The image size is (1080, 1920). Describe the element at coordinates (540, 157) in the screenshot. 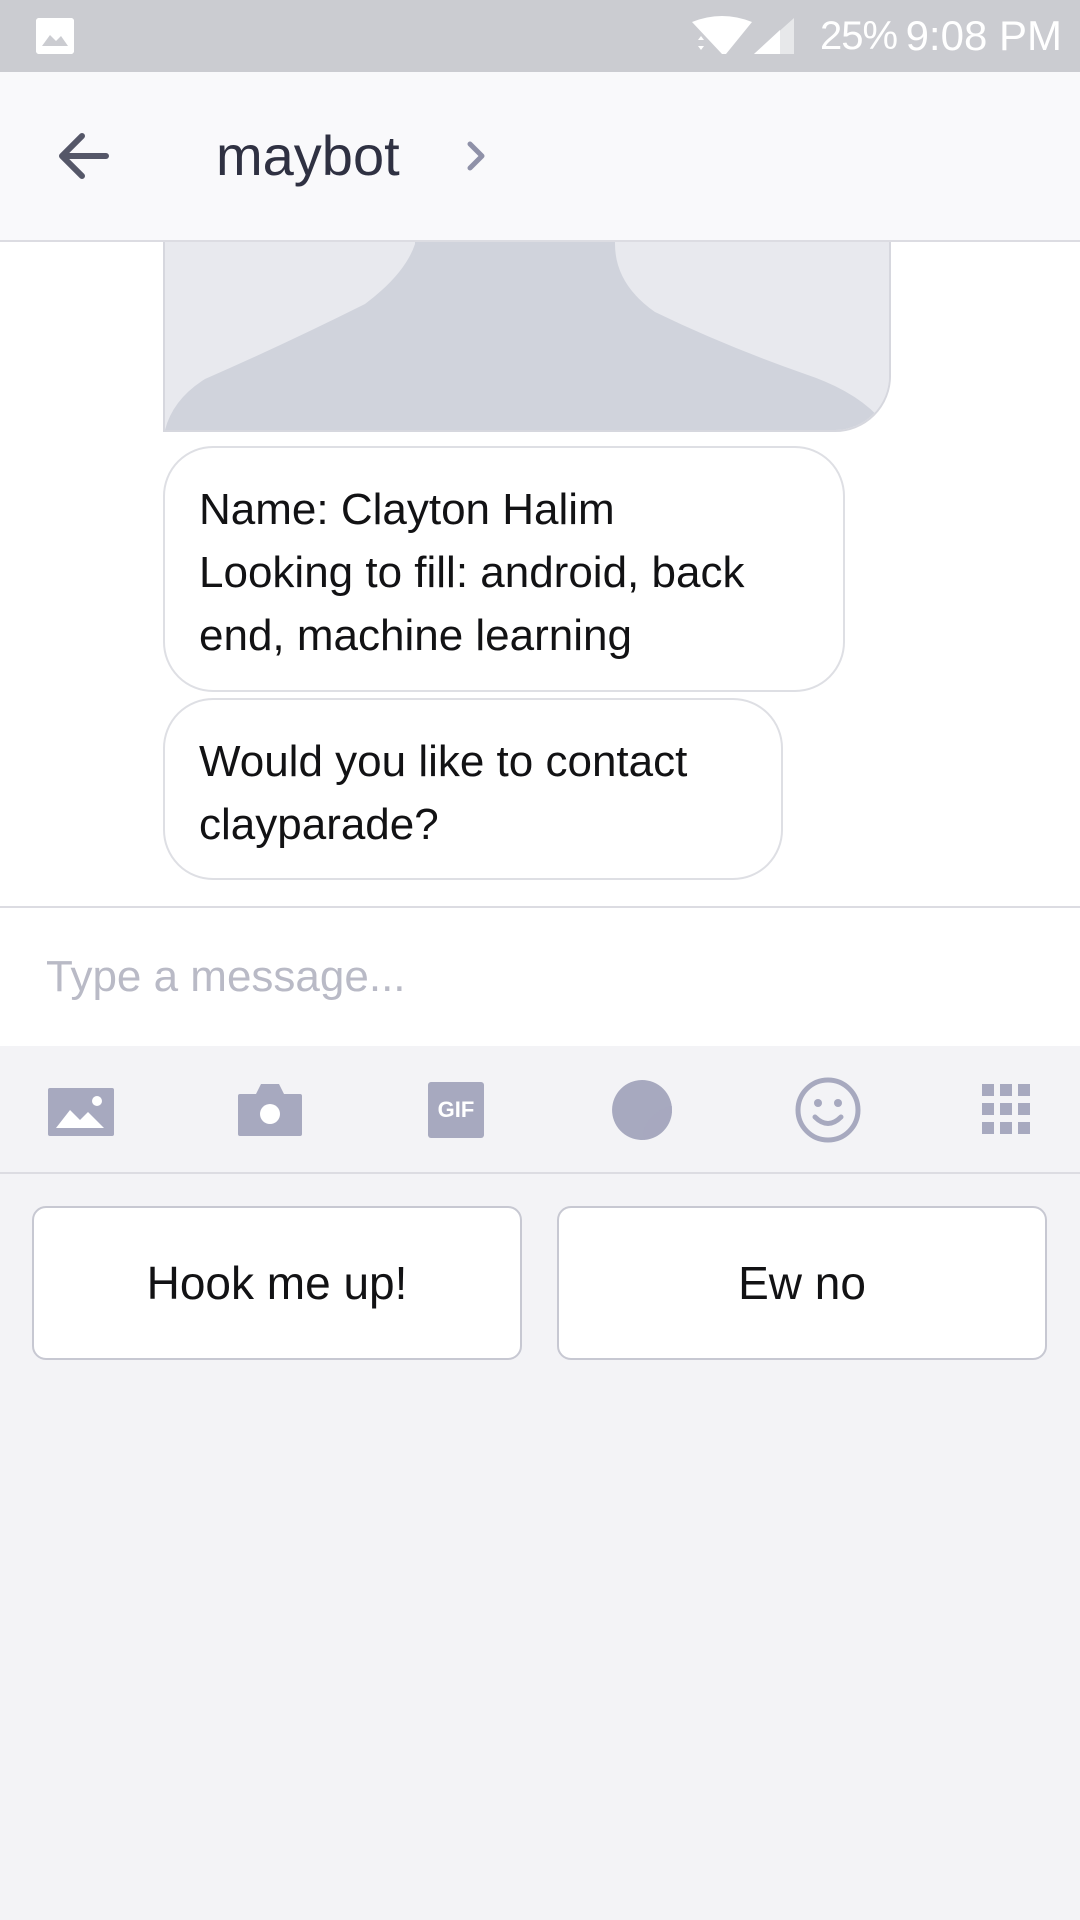

I see `app-header: maybot` at that location.